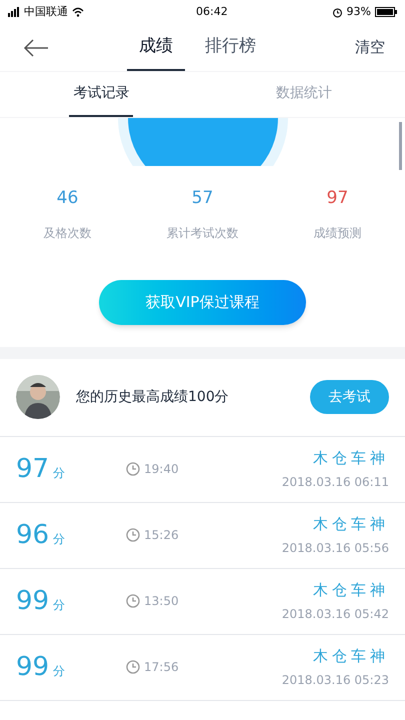 The width and height of the screenshot is (405, 720). I want to click on record-date: 2018.03.16 06:11, so click(335, 483).